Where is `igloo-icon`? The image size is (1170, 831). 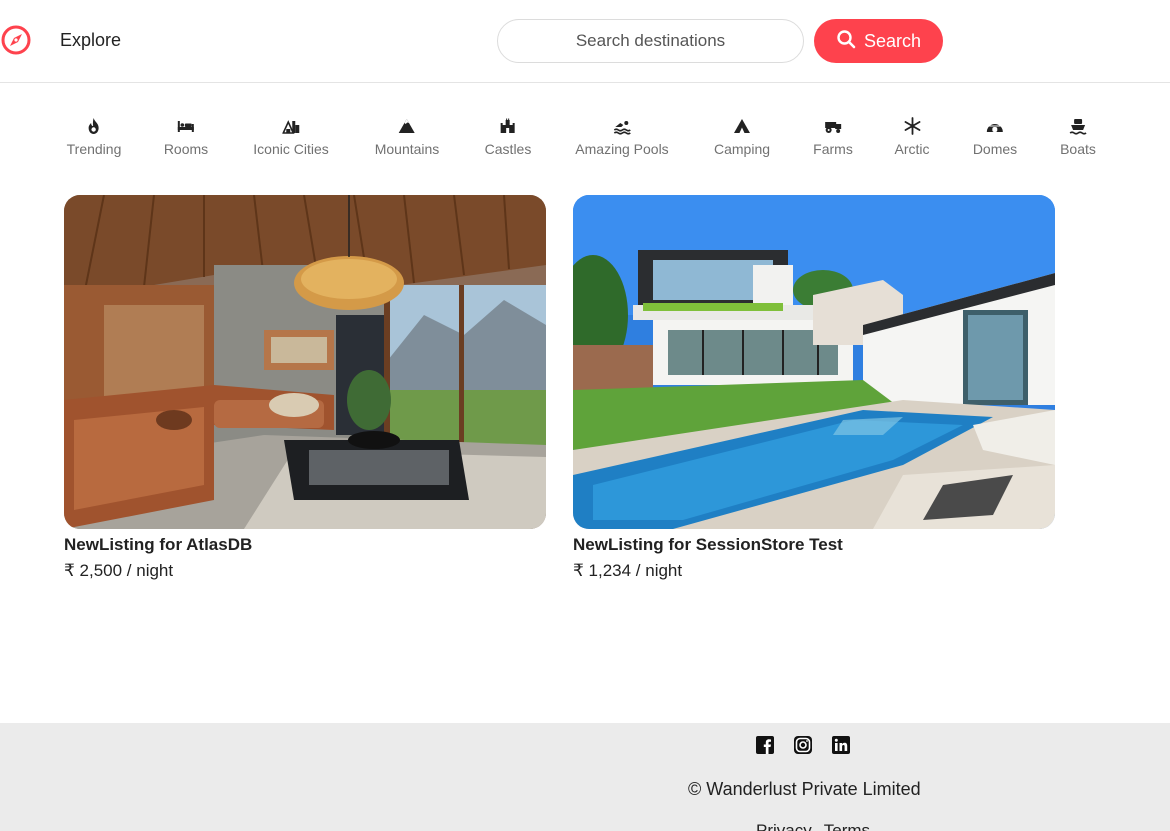
igloo-icon is located at coordinates (995, 126).